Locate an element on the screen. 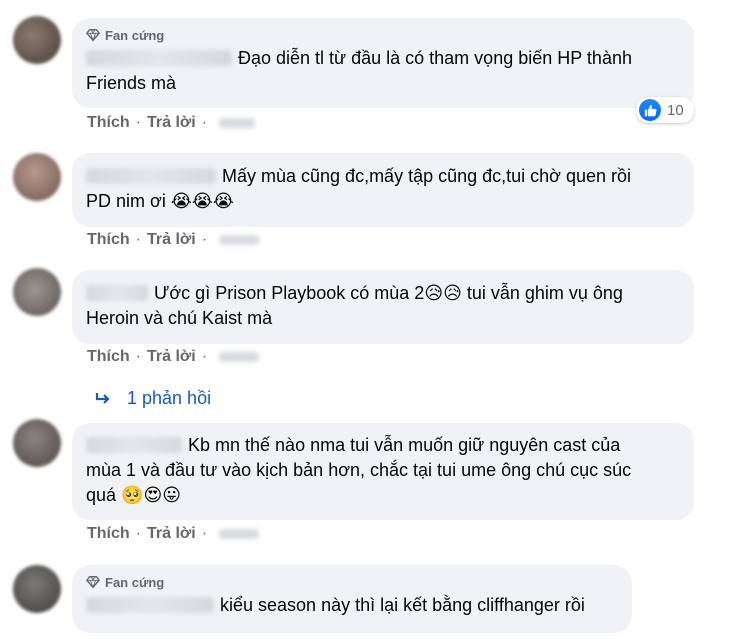 The image size is (744, 639). like-reaction-icon is located at coordinates (650, 110).